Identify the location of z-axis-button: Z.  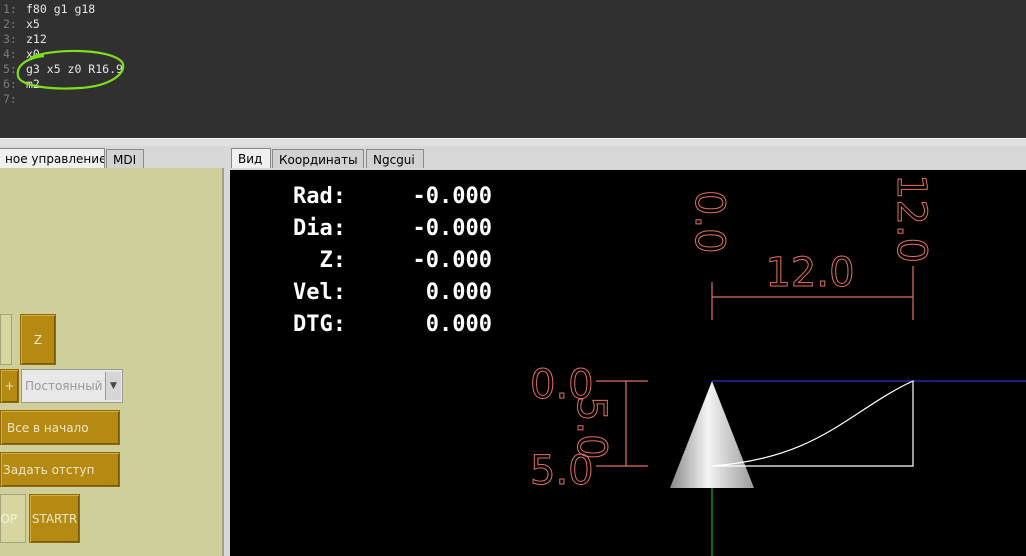
(38, 339).